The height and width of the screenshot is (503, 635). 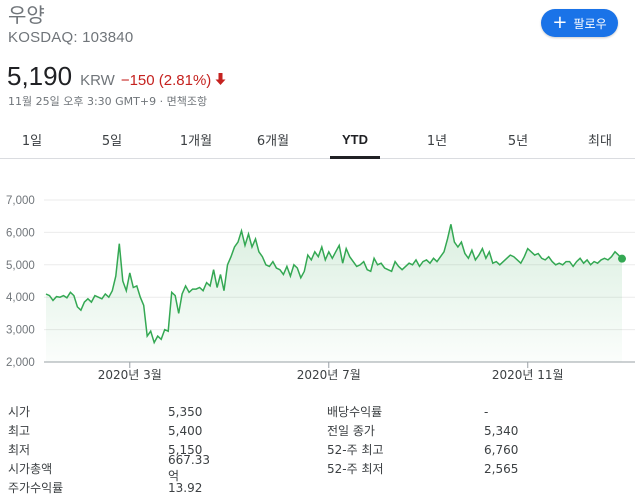 What do you see at coordinates (26, 15) in the screenshot?
I see `company-name: 우양` at bounding box center [26, 15].